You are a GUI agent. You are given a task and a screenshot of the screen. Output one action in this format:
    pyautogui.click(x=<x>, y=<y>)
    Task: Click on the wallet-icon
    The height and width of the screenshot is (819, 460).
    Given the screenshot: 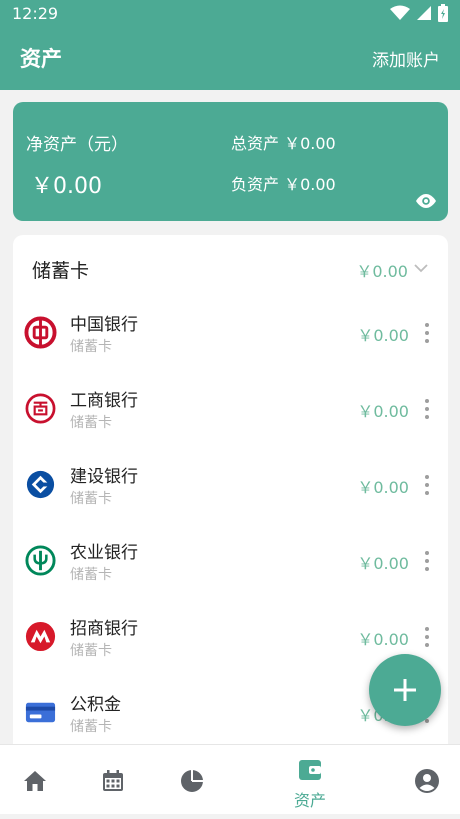 What is the action you would take?
    pyautogui.click(x=310, y=770)
    